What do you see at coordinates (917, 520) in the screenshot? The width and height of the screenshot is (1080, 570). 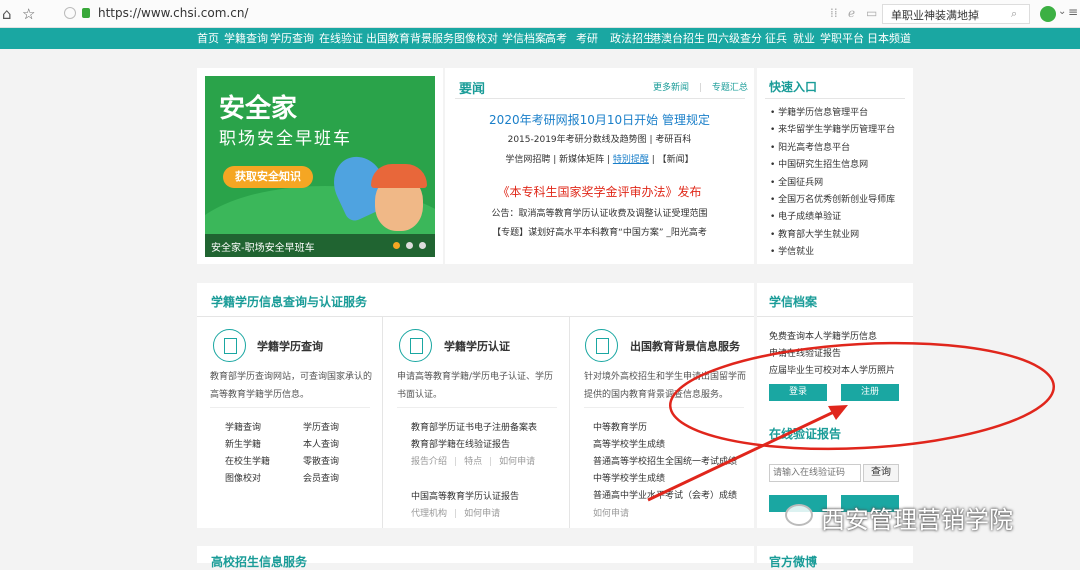 I see `watermark-text: 西安管理营销学院` at bounding box center [917, 520].